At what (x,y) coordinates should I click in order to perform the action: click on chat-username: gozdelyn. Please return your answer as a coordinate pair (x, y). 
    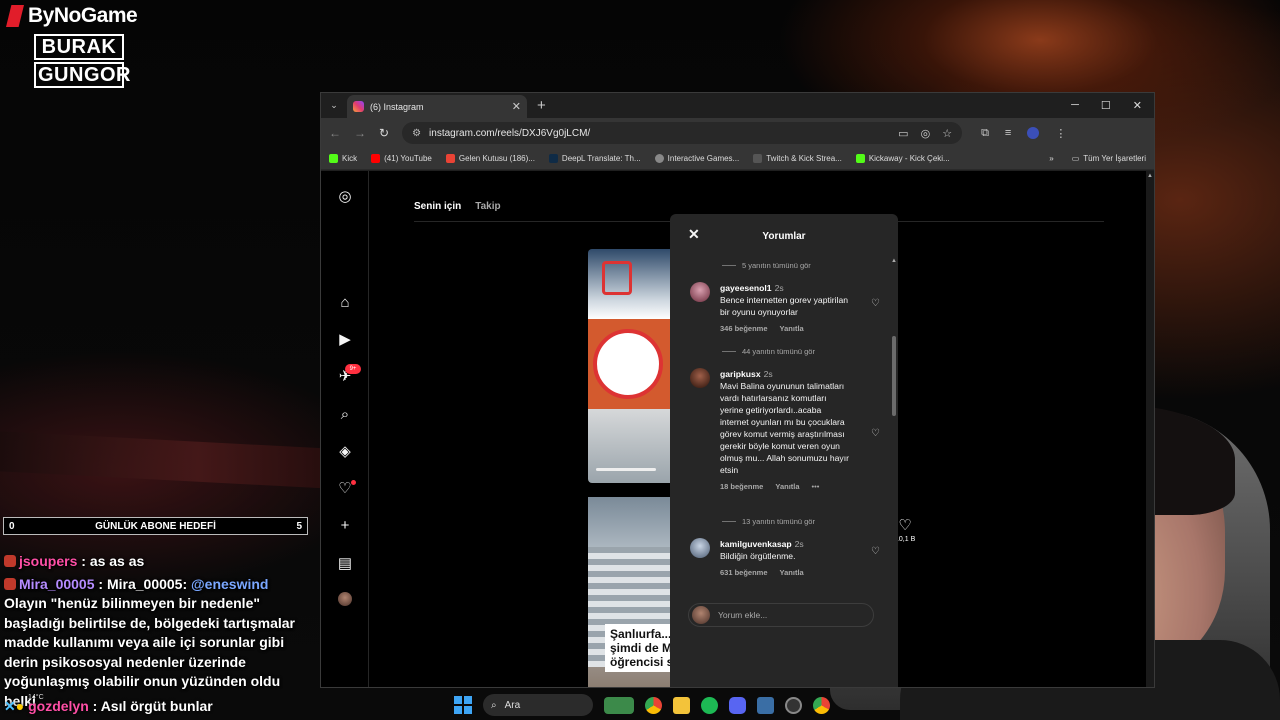
    Looking at the image, I should click on (58, 706).